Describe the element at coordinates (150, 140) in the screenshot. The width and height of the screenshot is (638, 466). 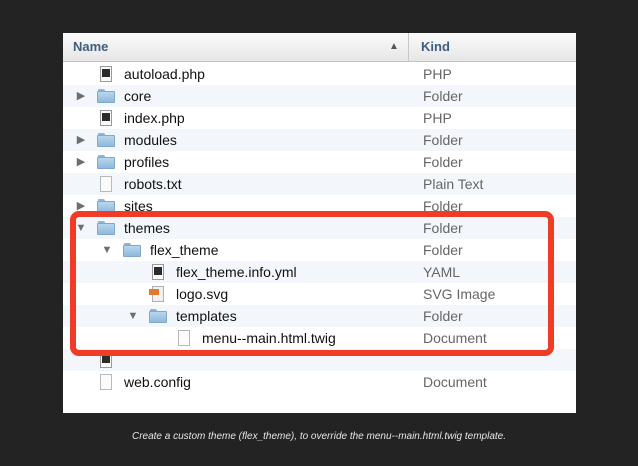
I see `file-name: modules` at that location.